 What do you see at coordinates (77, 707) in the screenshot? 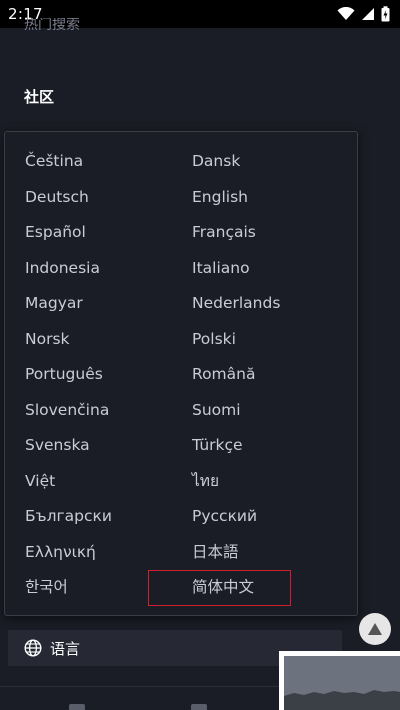
I see `facebook-icon` at bounding box center [77, 707].